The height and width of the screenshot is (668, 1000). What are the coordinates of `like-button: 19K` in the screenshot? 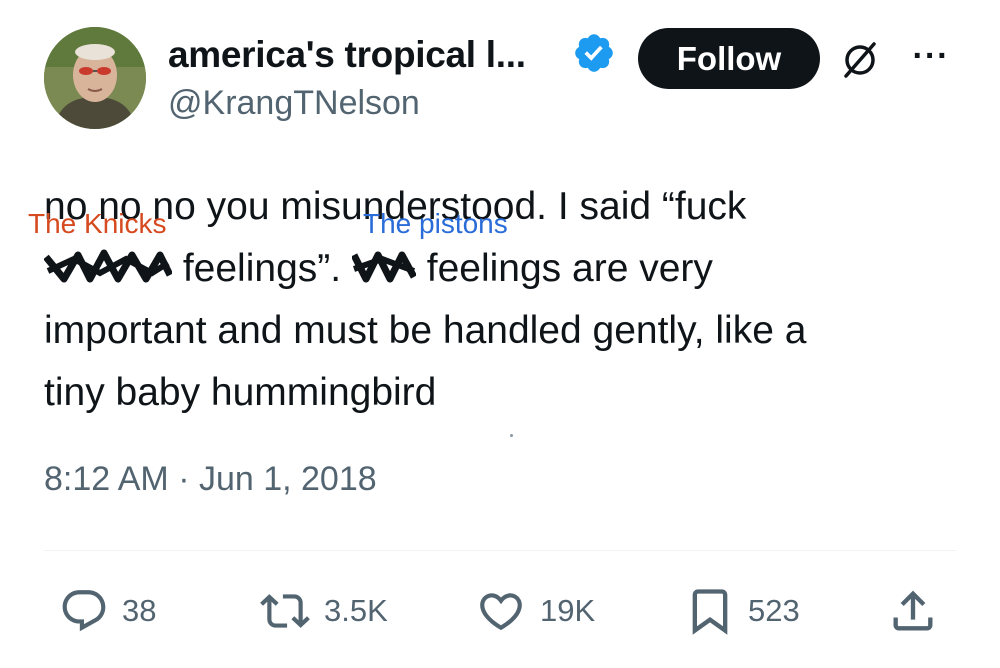 It's located at (534, 611).